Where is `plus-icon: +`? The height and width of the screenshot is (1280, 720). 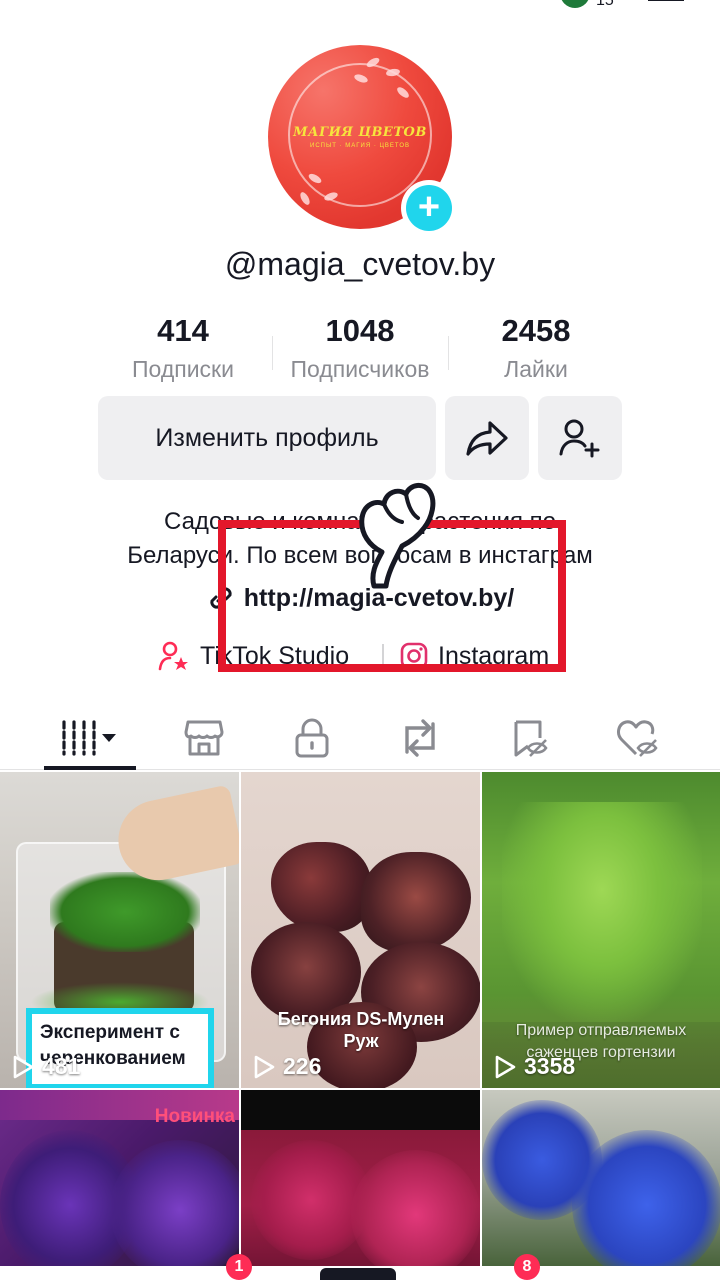
plus-icon: + is located at coordinates (429, 208).